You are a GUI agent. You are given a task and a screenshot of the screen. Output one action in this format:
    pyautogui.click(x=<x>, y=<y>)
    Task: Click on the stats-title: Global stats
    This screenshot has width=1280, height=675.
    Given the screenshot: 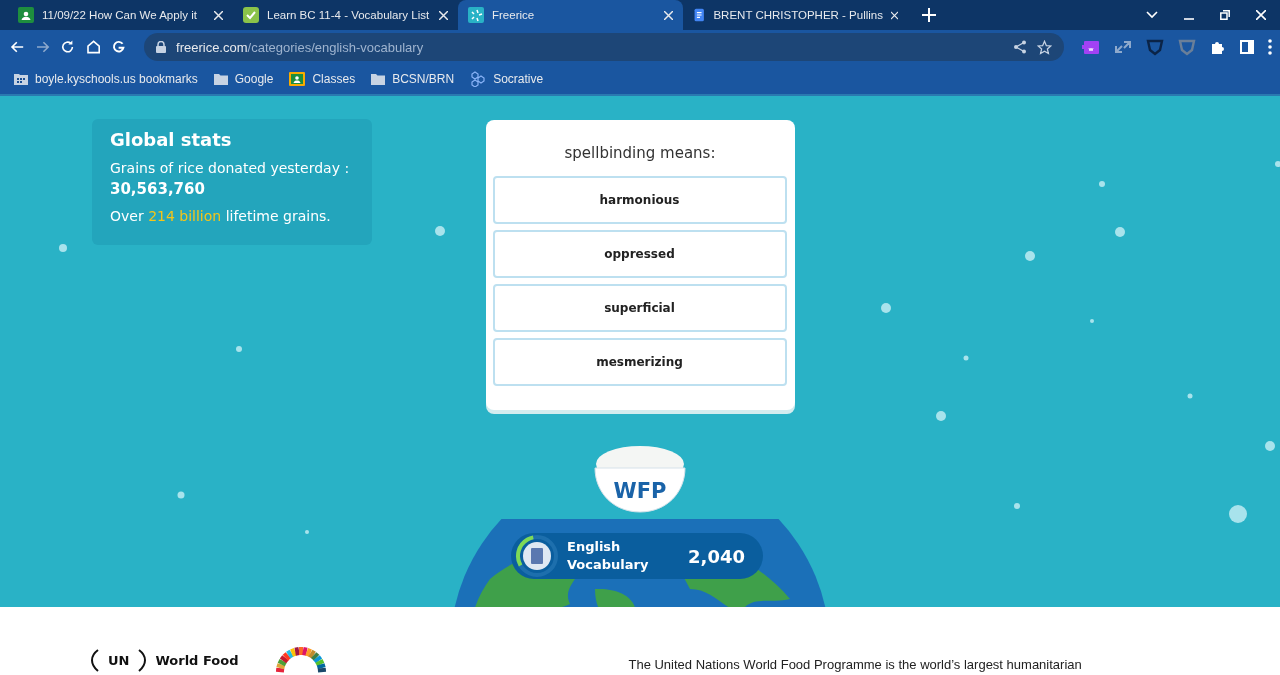 What is the action you would take?
    pyautogui.click(x=171, y=139)
    